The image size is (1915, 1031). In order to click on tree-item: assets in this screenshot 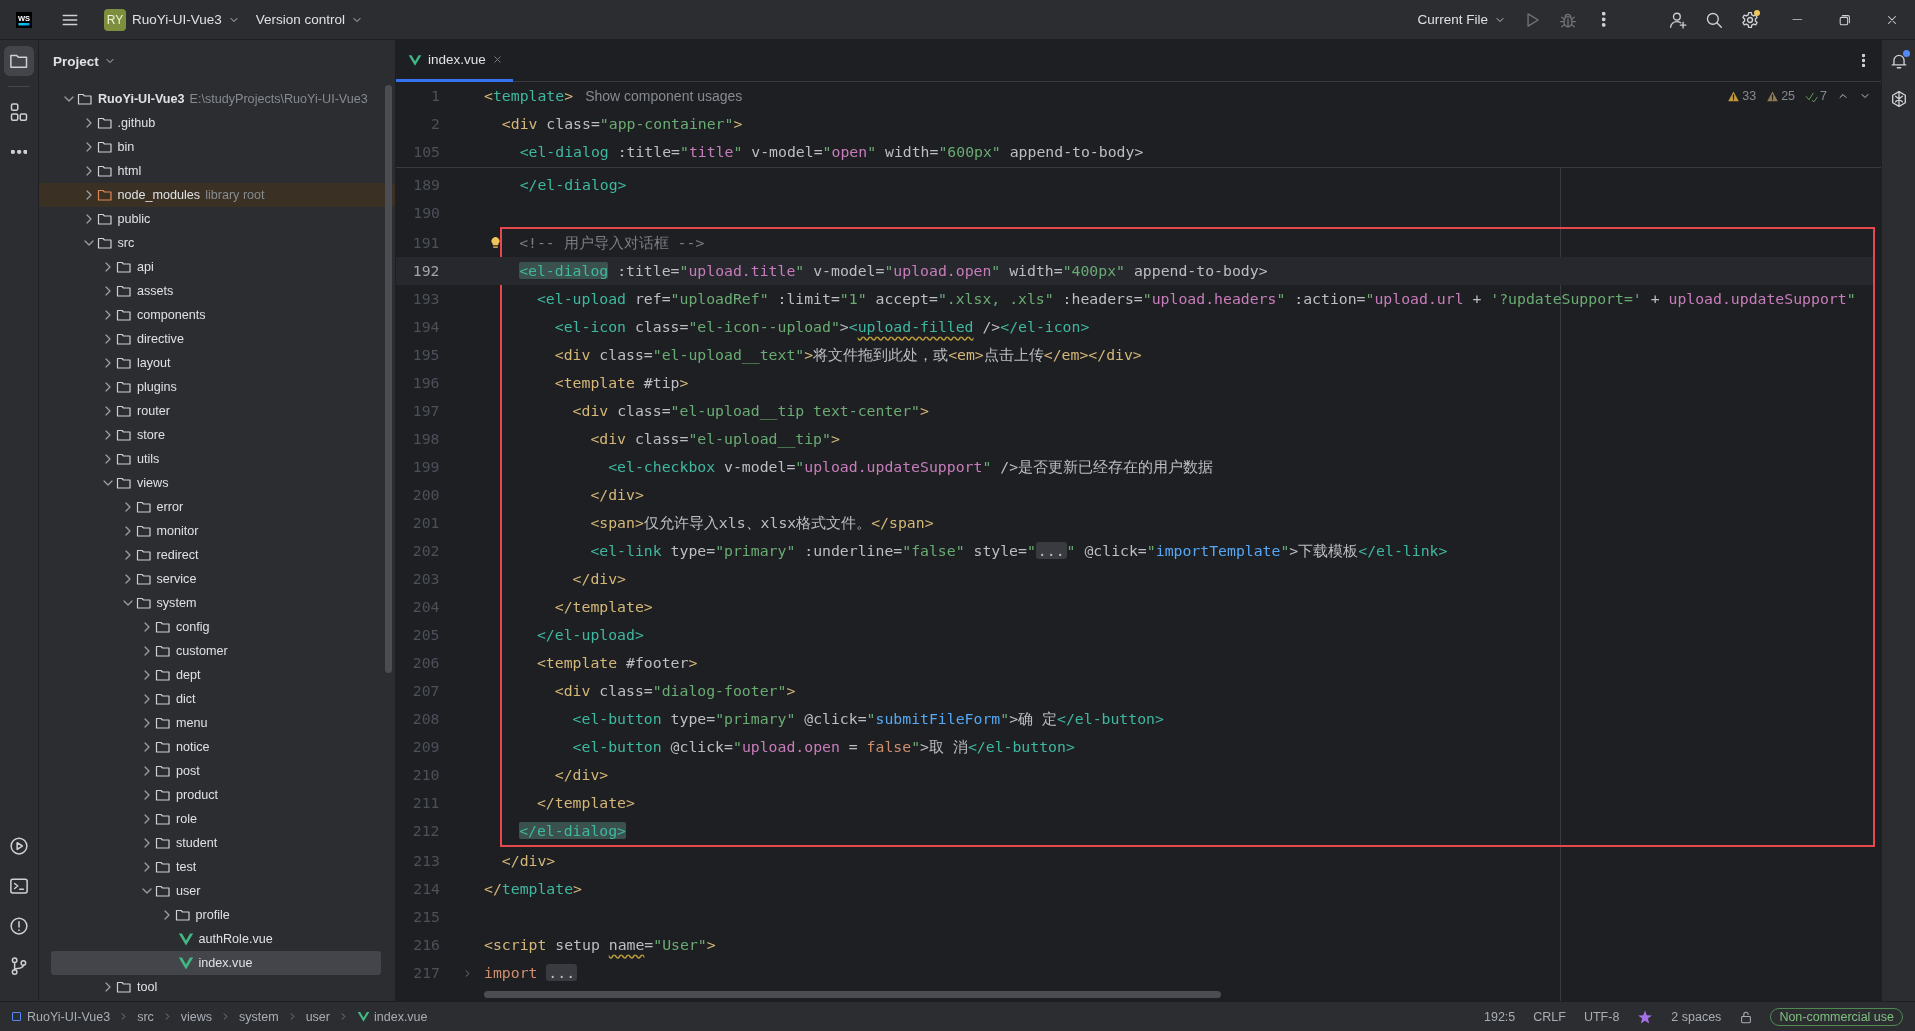, I will do `click(216, 291)`.